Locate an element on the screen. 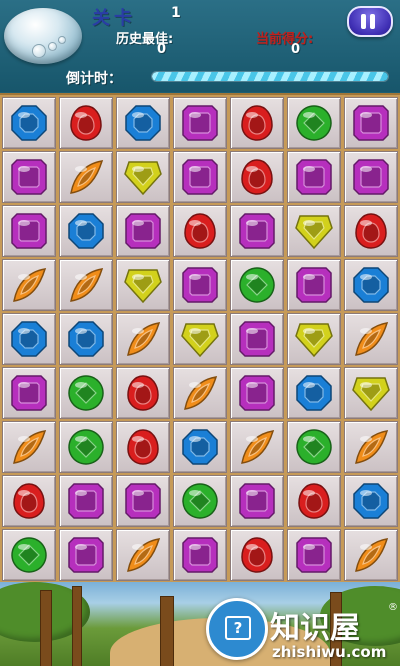 The width and height of the screenshot is (400, 666). bubble-dot-icon is located at coordinates (39, 51).